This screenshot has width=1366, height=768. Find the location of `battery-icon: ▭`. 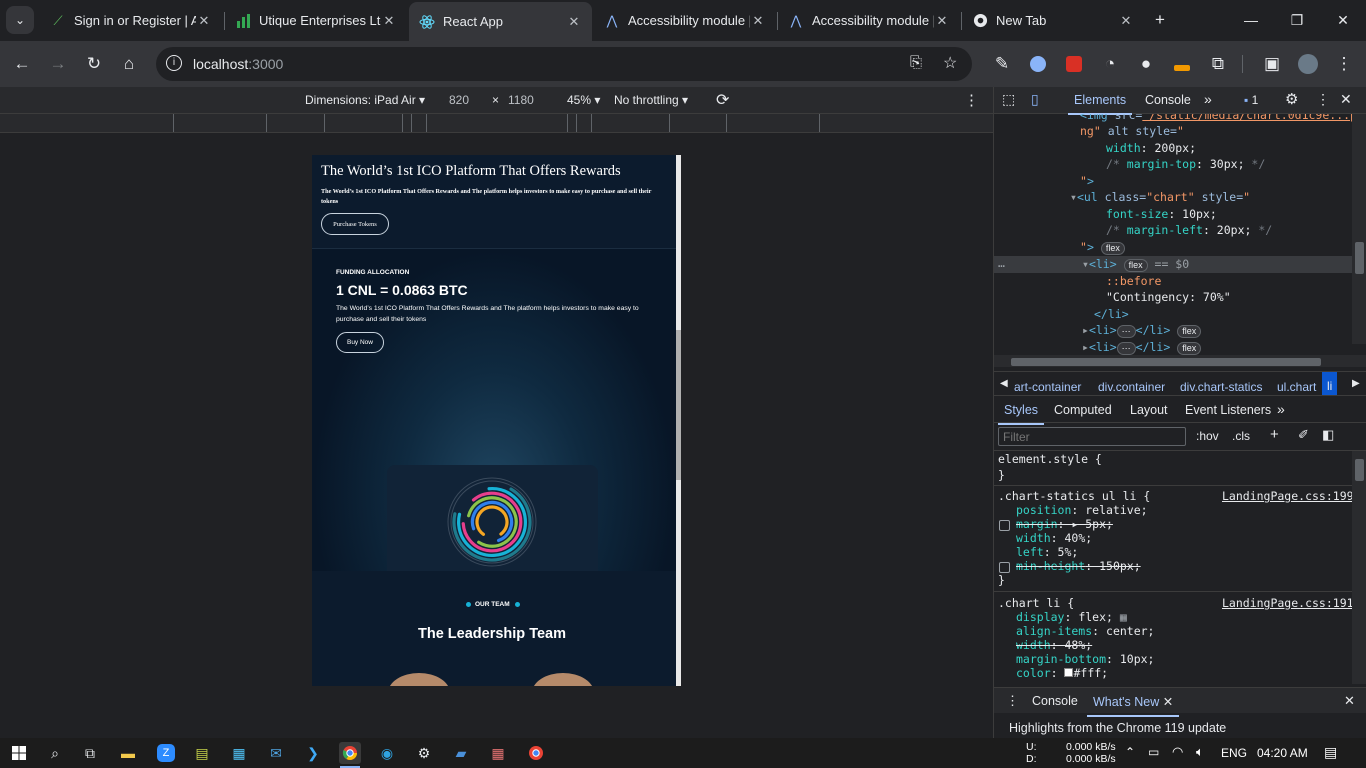

battery-icon: ▭ is located at coordinates (1153, 752).